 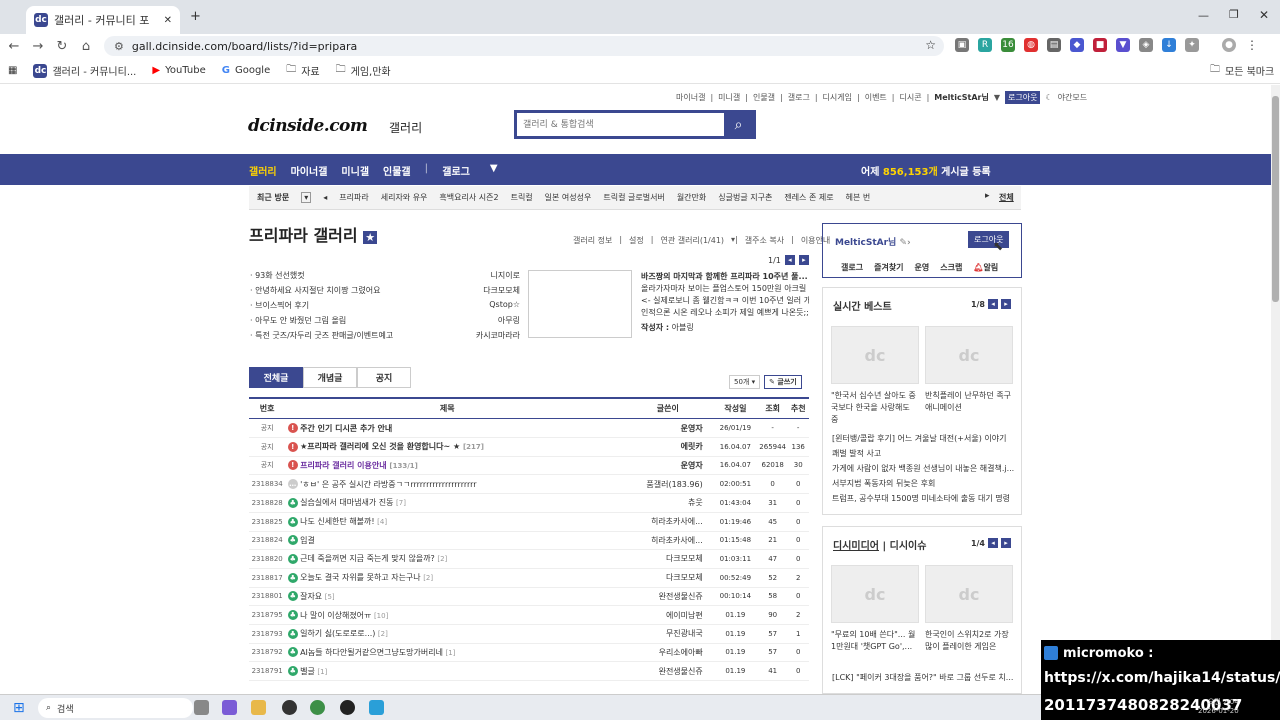 I want to click on recent-item: 월간만화, so click(x=691, y=197).